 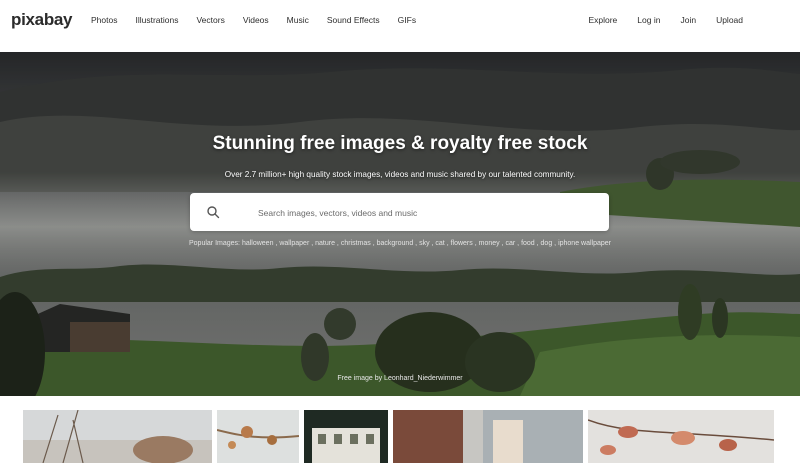 I want to click on popular-label: Popular Images:, so click(x=214, y=243).